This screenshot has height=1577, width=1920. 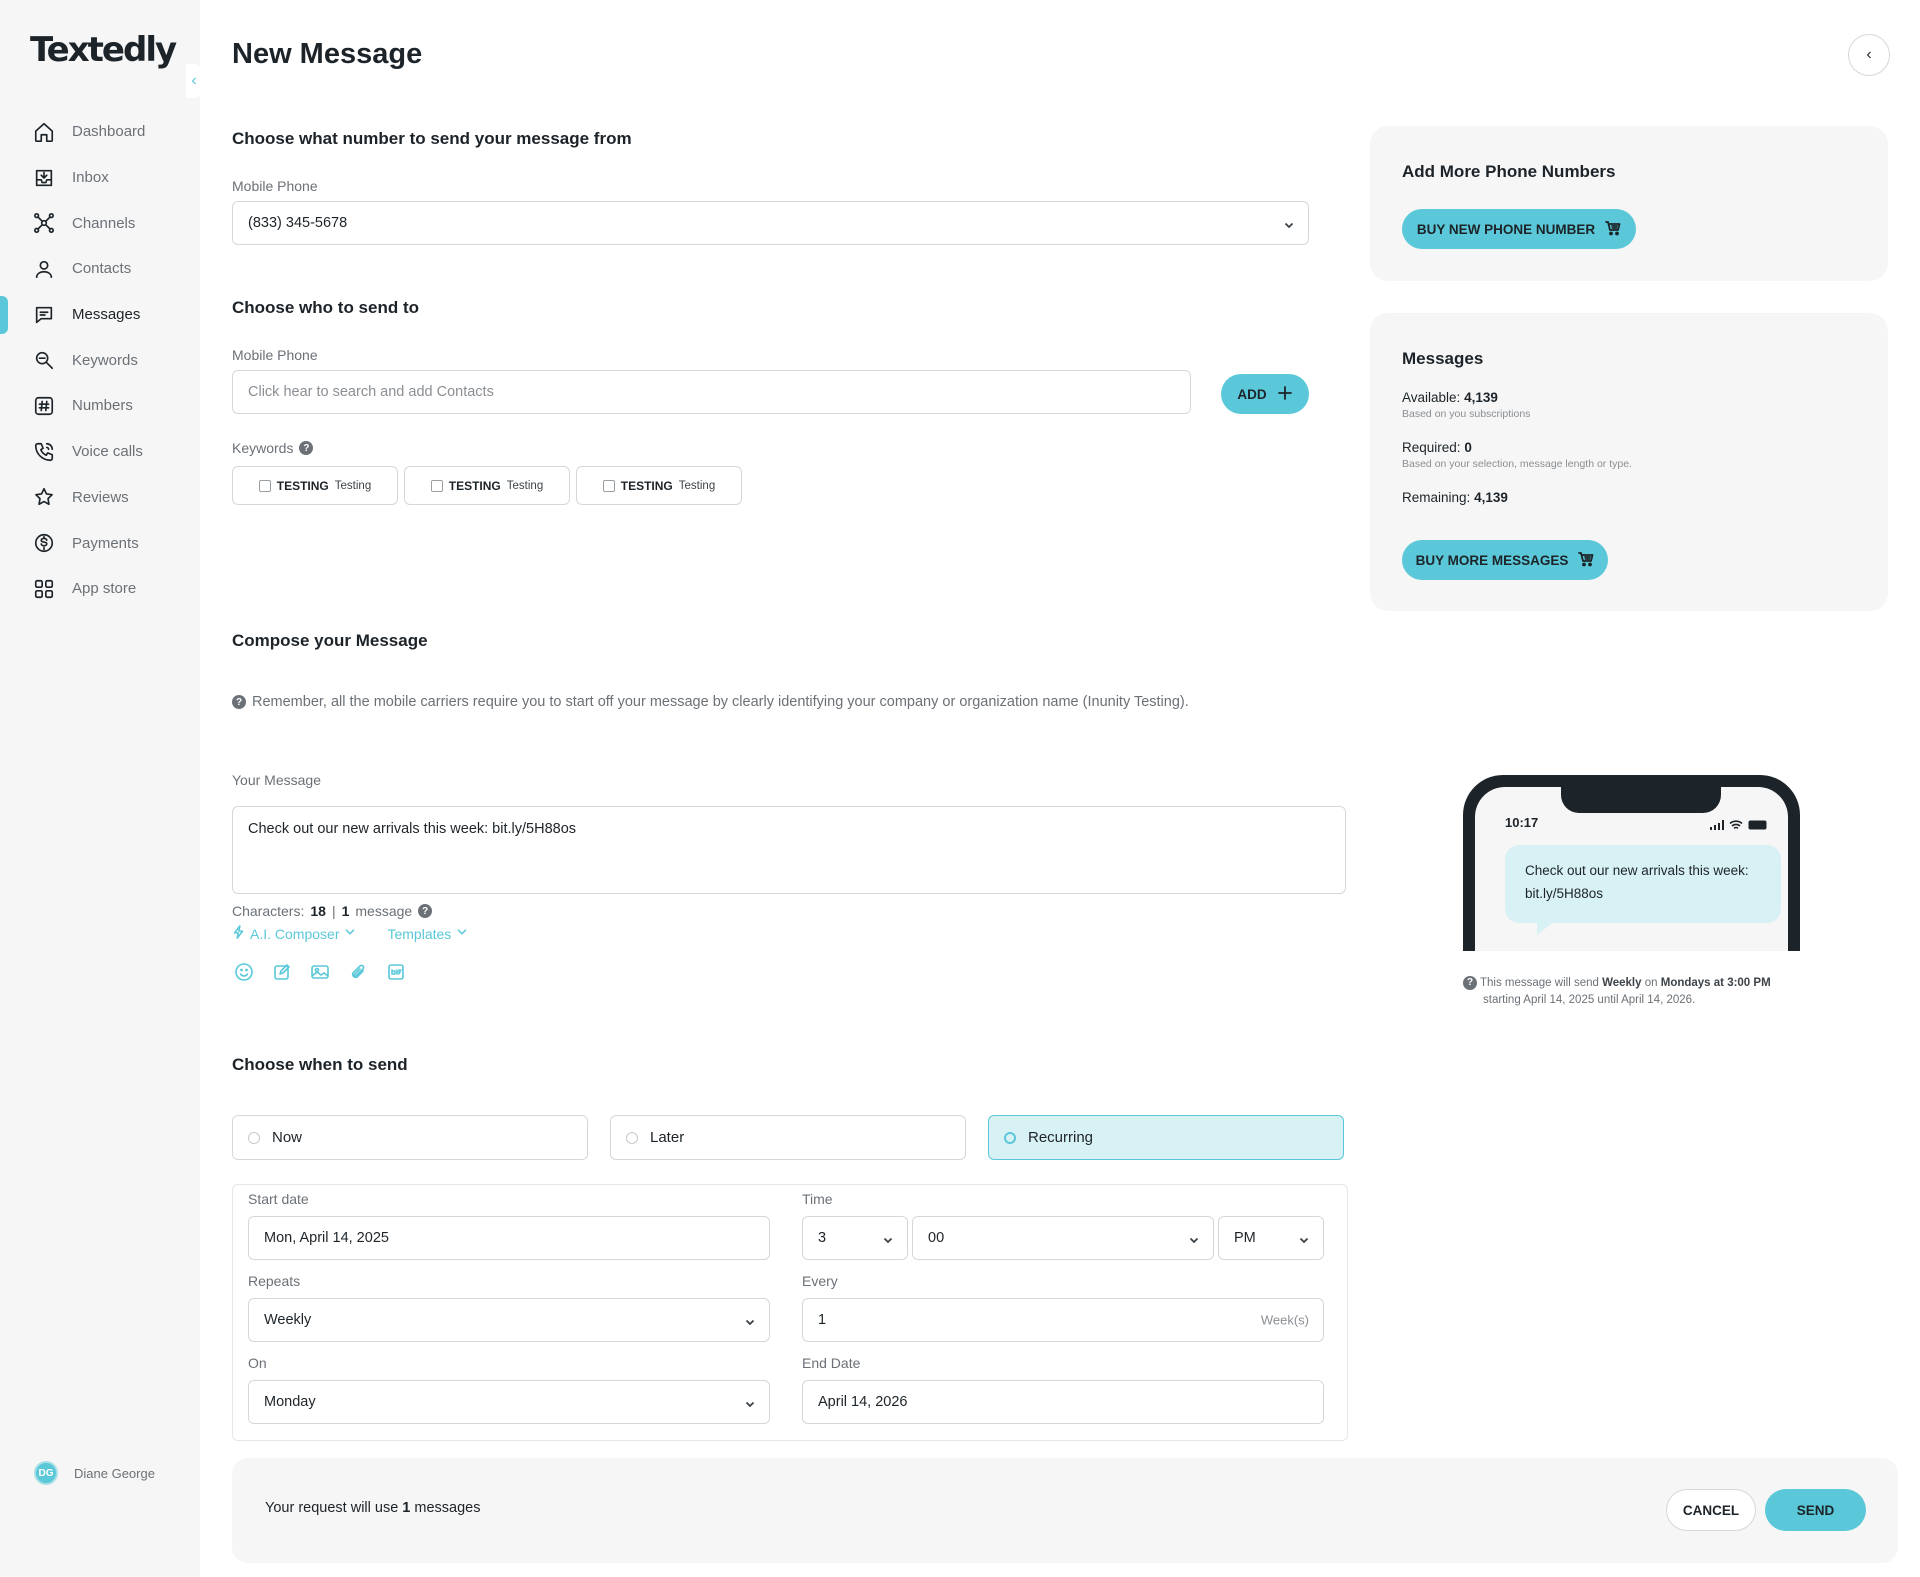 What do you see at coordinates (330, 640) in the screenshot?
I see `compose-section-title: Compose your Message` at bounding box center [330, 640].